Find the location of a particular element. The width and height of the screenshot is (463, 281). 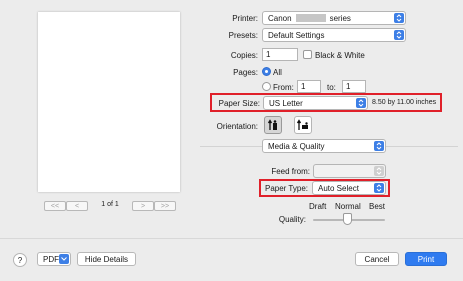

presets-popup: Default Settings is located at coordinates (334, 35).